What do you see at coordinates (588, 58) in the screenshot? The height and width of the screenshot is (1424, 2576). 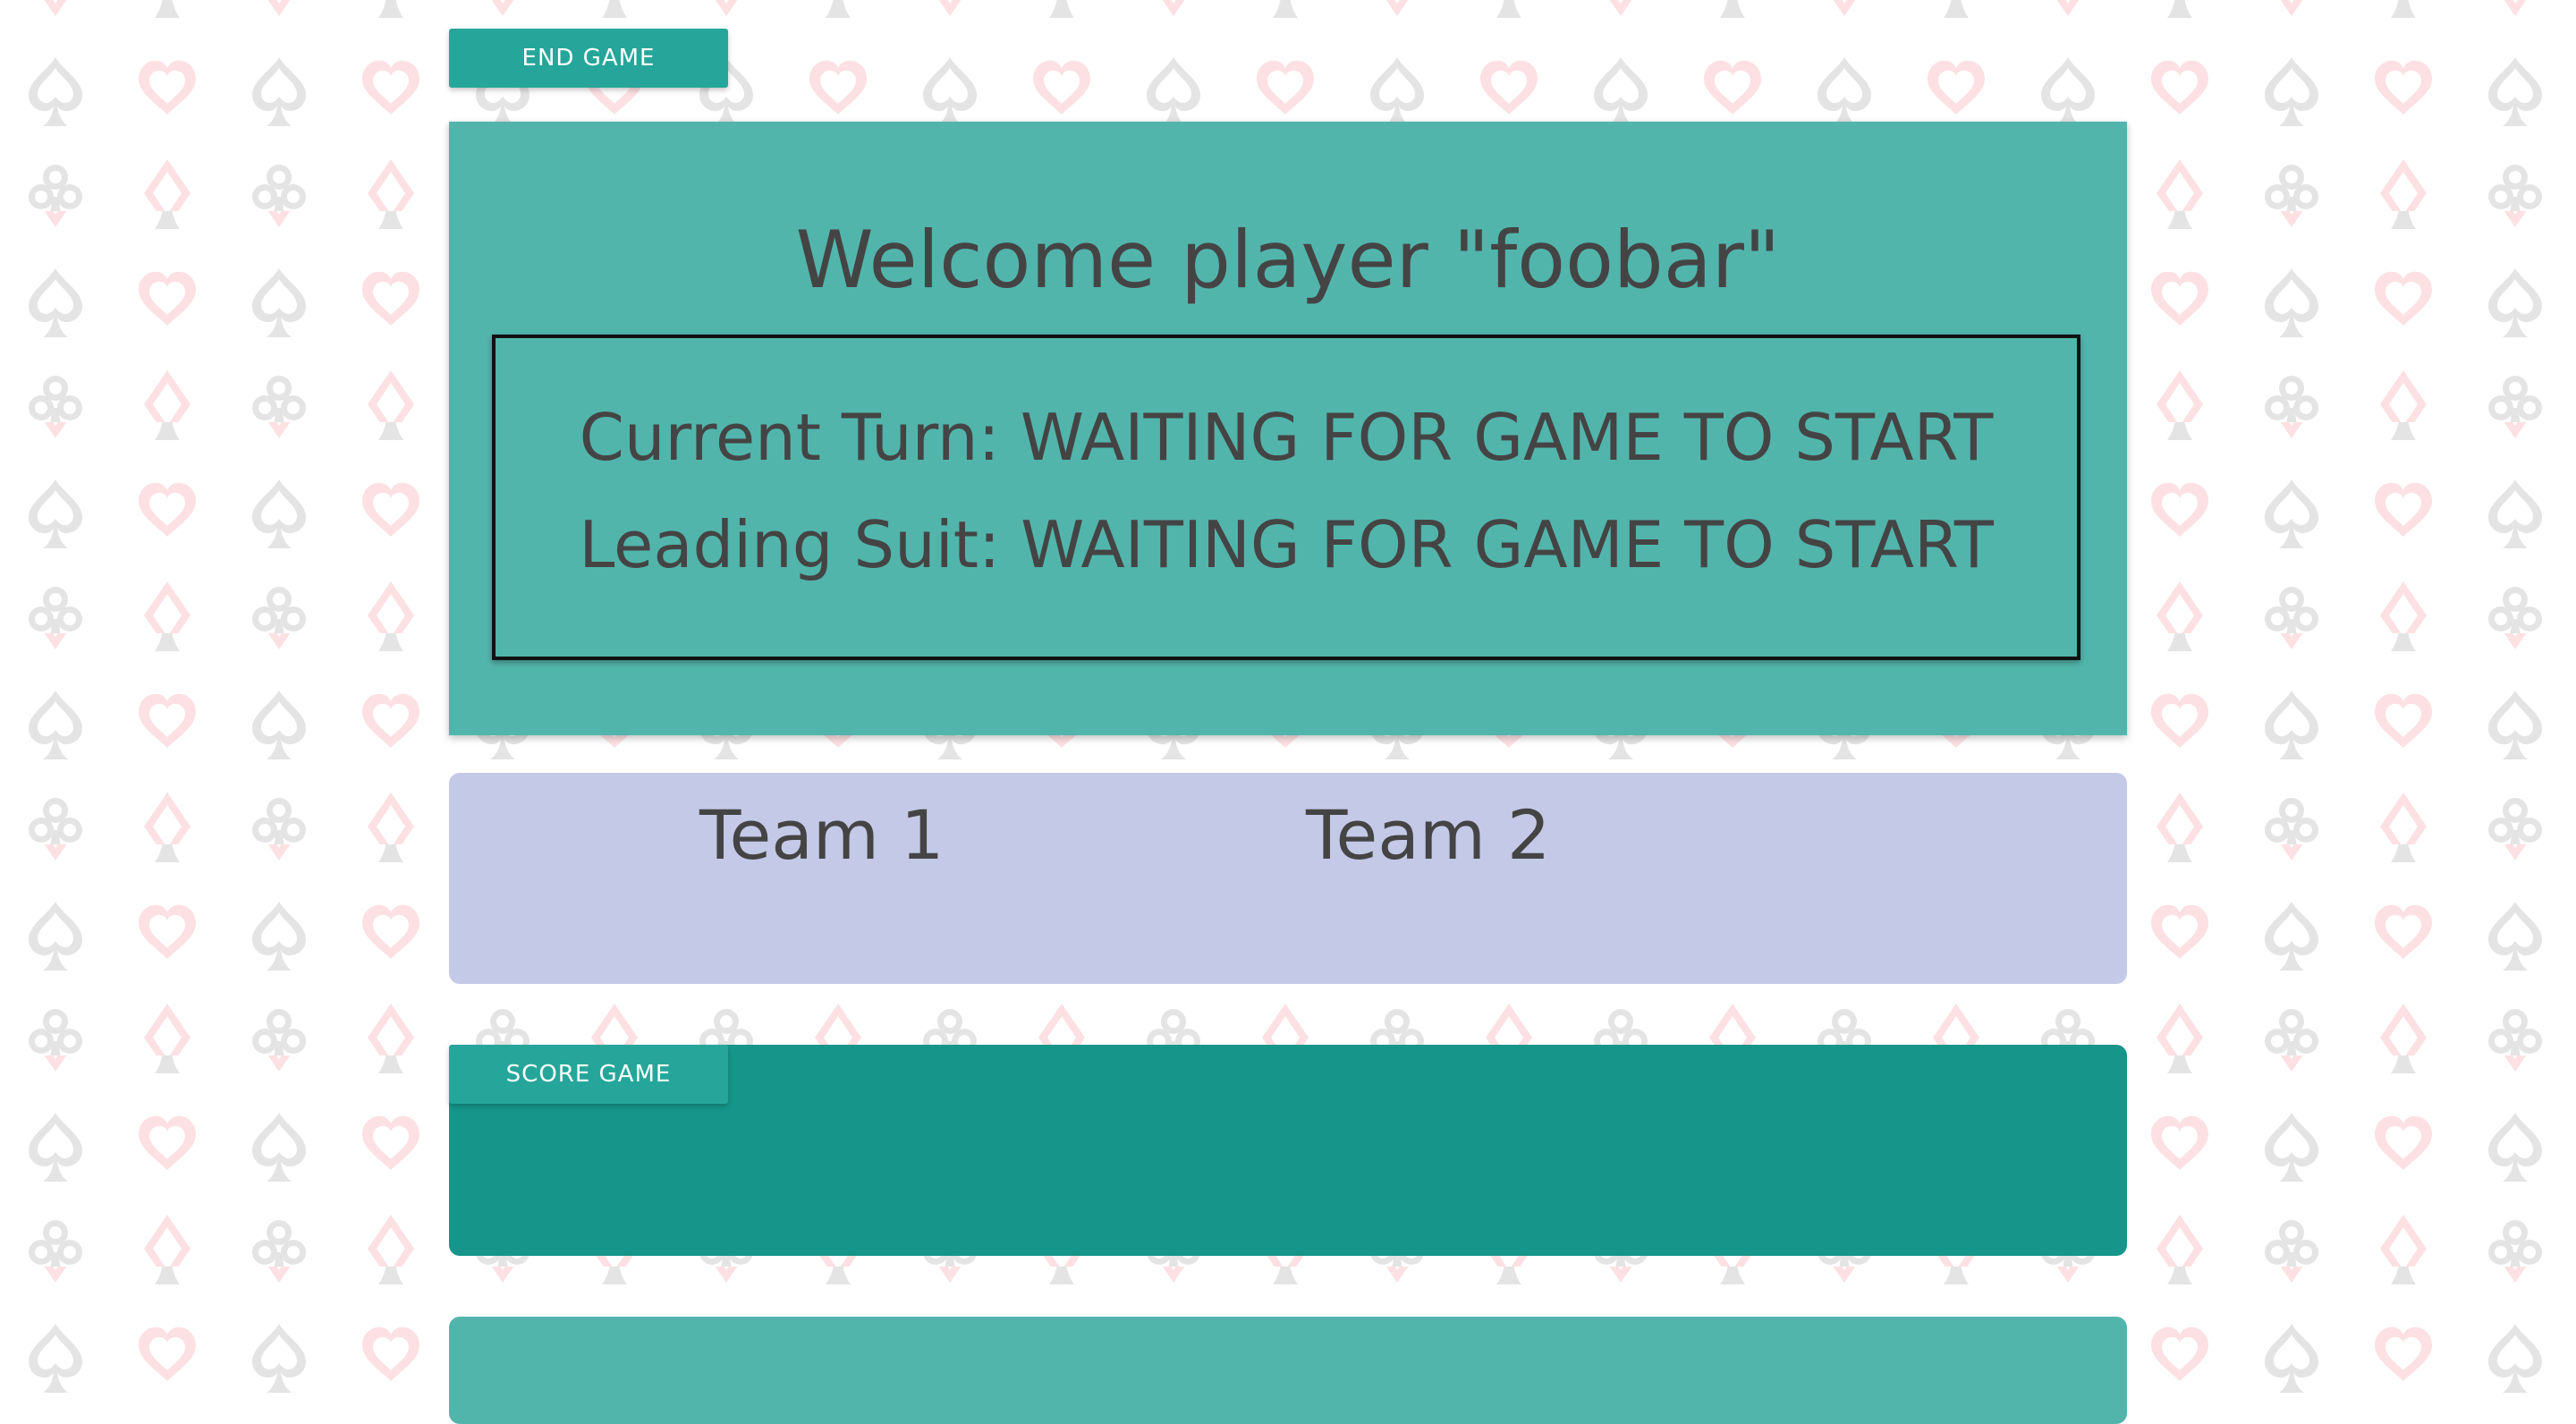 I see `end-game-button: END GAME` at bounding box center [588, 58].